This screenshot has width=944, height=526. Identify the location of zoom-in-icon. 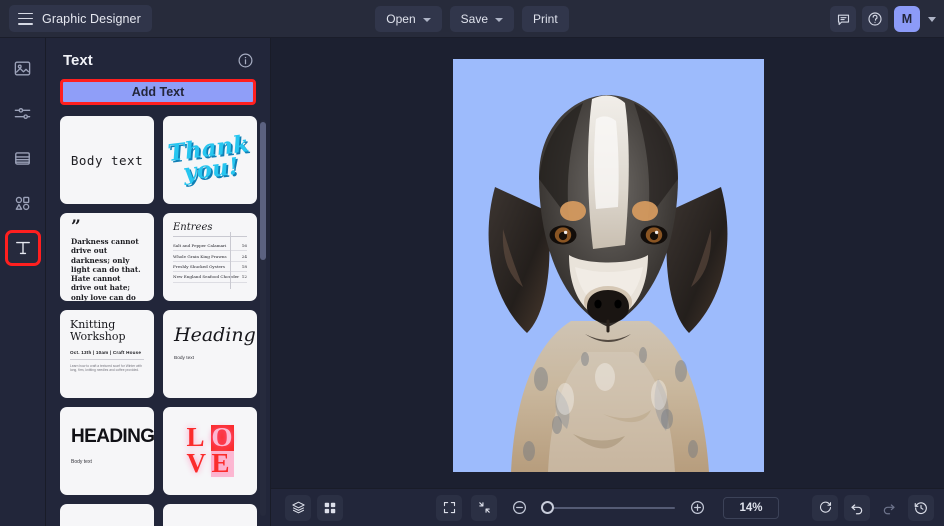
(697, 507).